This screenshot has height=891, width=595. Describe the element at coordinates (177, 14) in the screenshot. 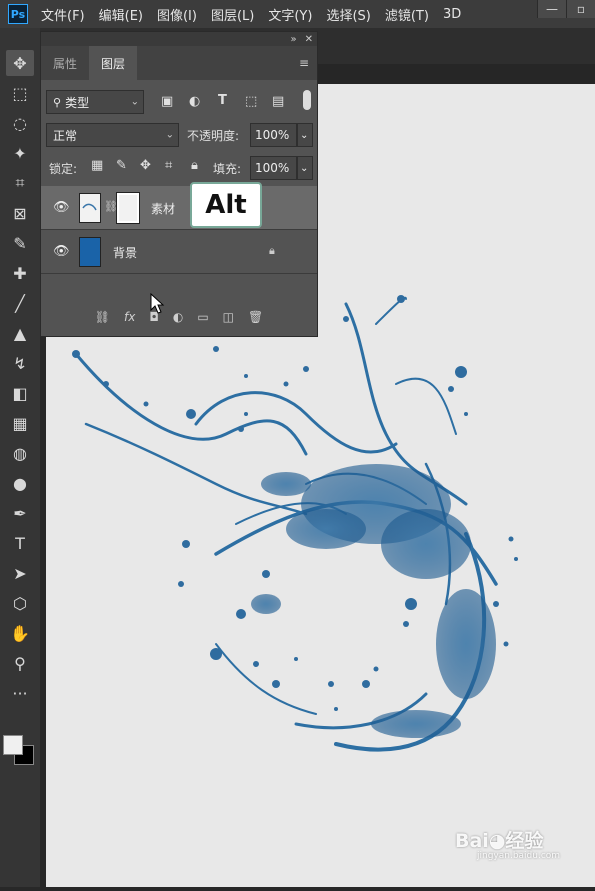

I see `menu-image: 图像(I)` at that location.